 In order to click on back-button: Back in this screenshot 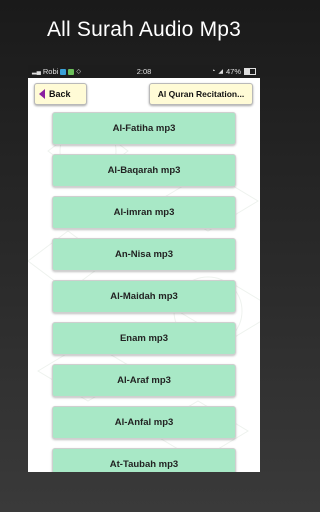, I will do `click(60, 94)`.